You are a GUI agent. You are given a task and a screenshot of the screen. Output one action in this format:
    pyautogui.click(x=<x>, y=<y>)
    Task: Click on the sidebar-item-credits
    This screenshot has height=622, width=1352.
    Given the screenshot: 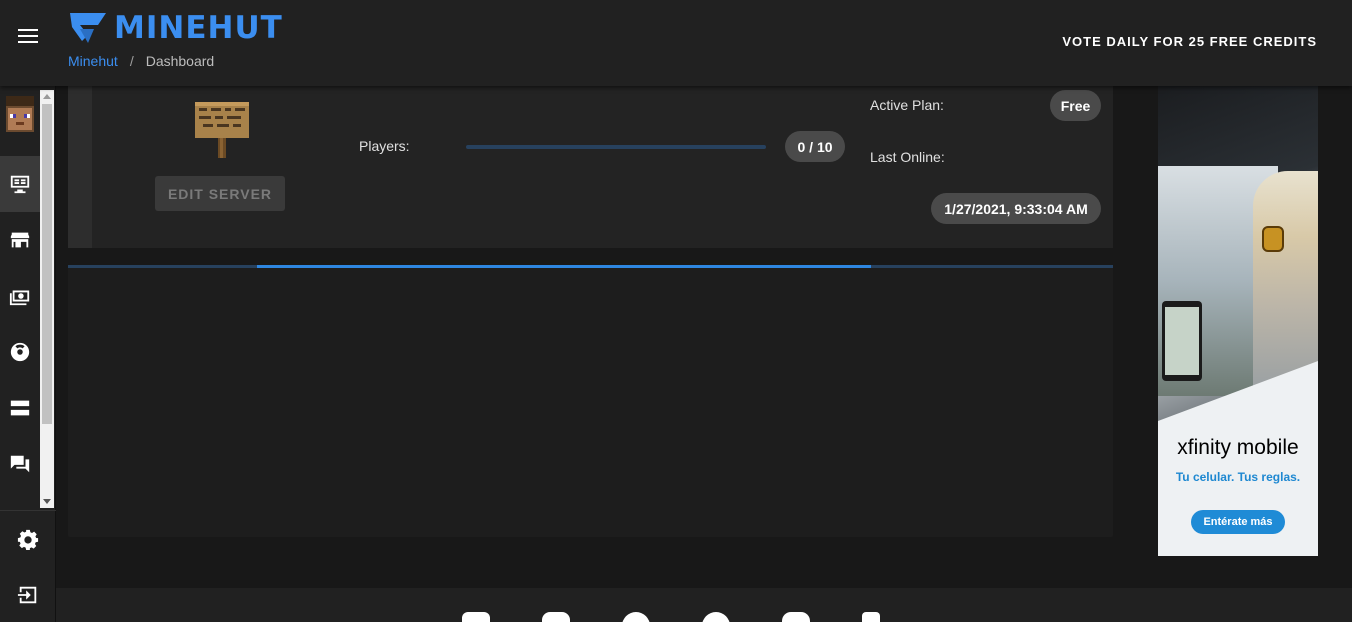 What is the action you would take?
    pyautogui.click(x=20, y=296)
    